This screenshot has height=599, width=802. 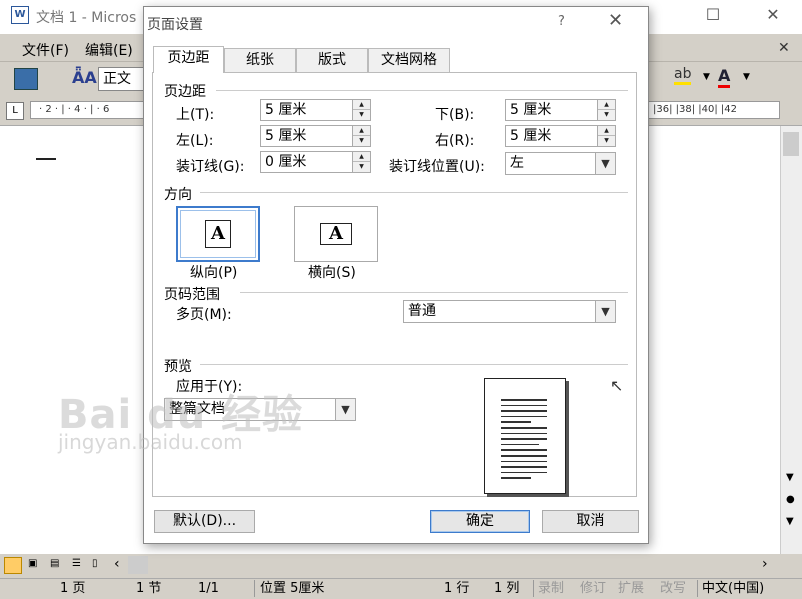 I want to click on browse-object-icon: ●, so click(x=790, y=499).